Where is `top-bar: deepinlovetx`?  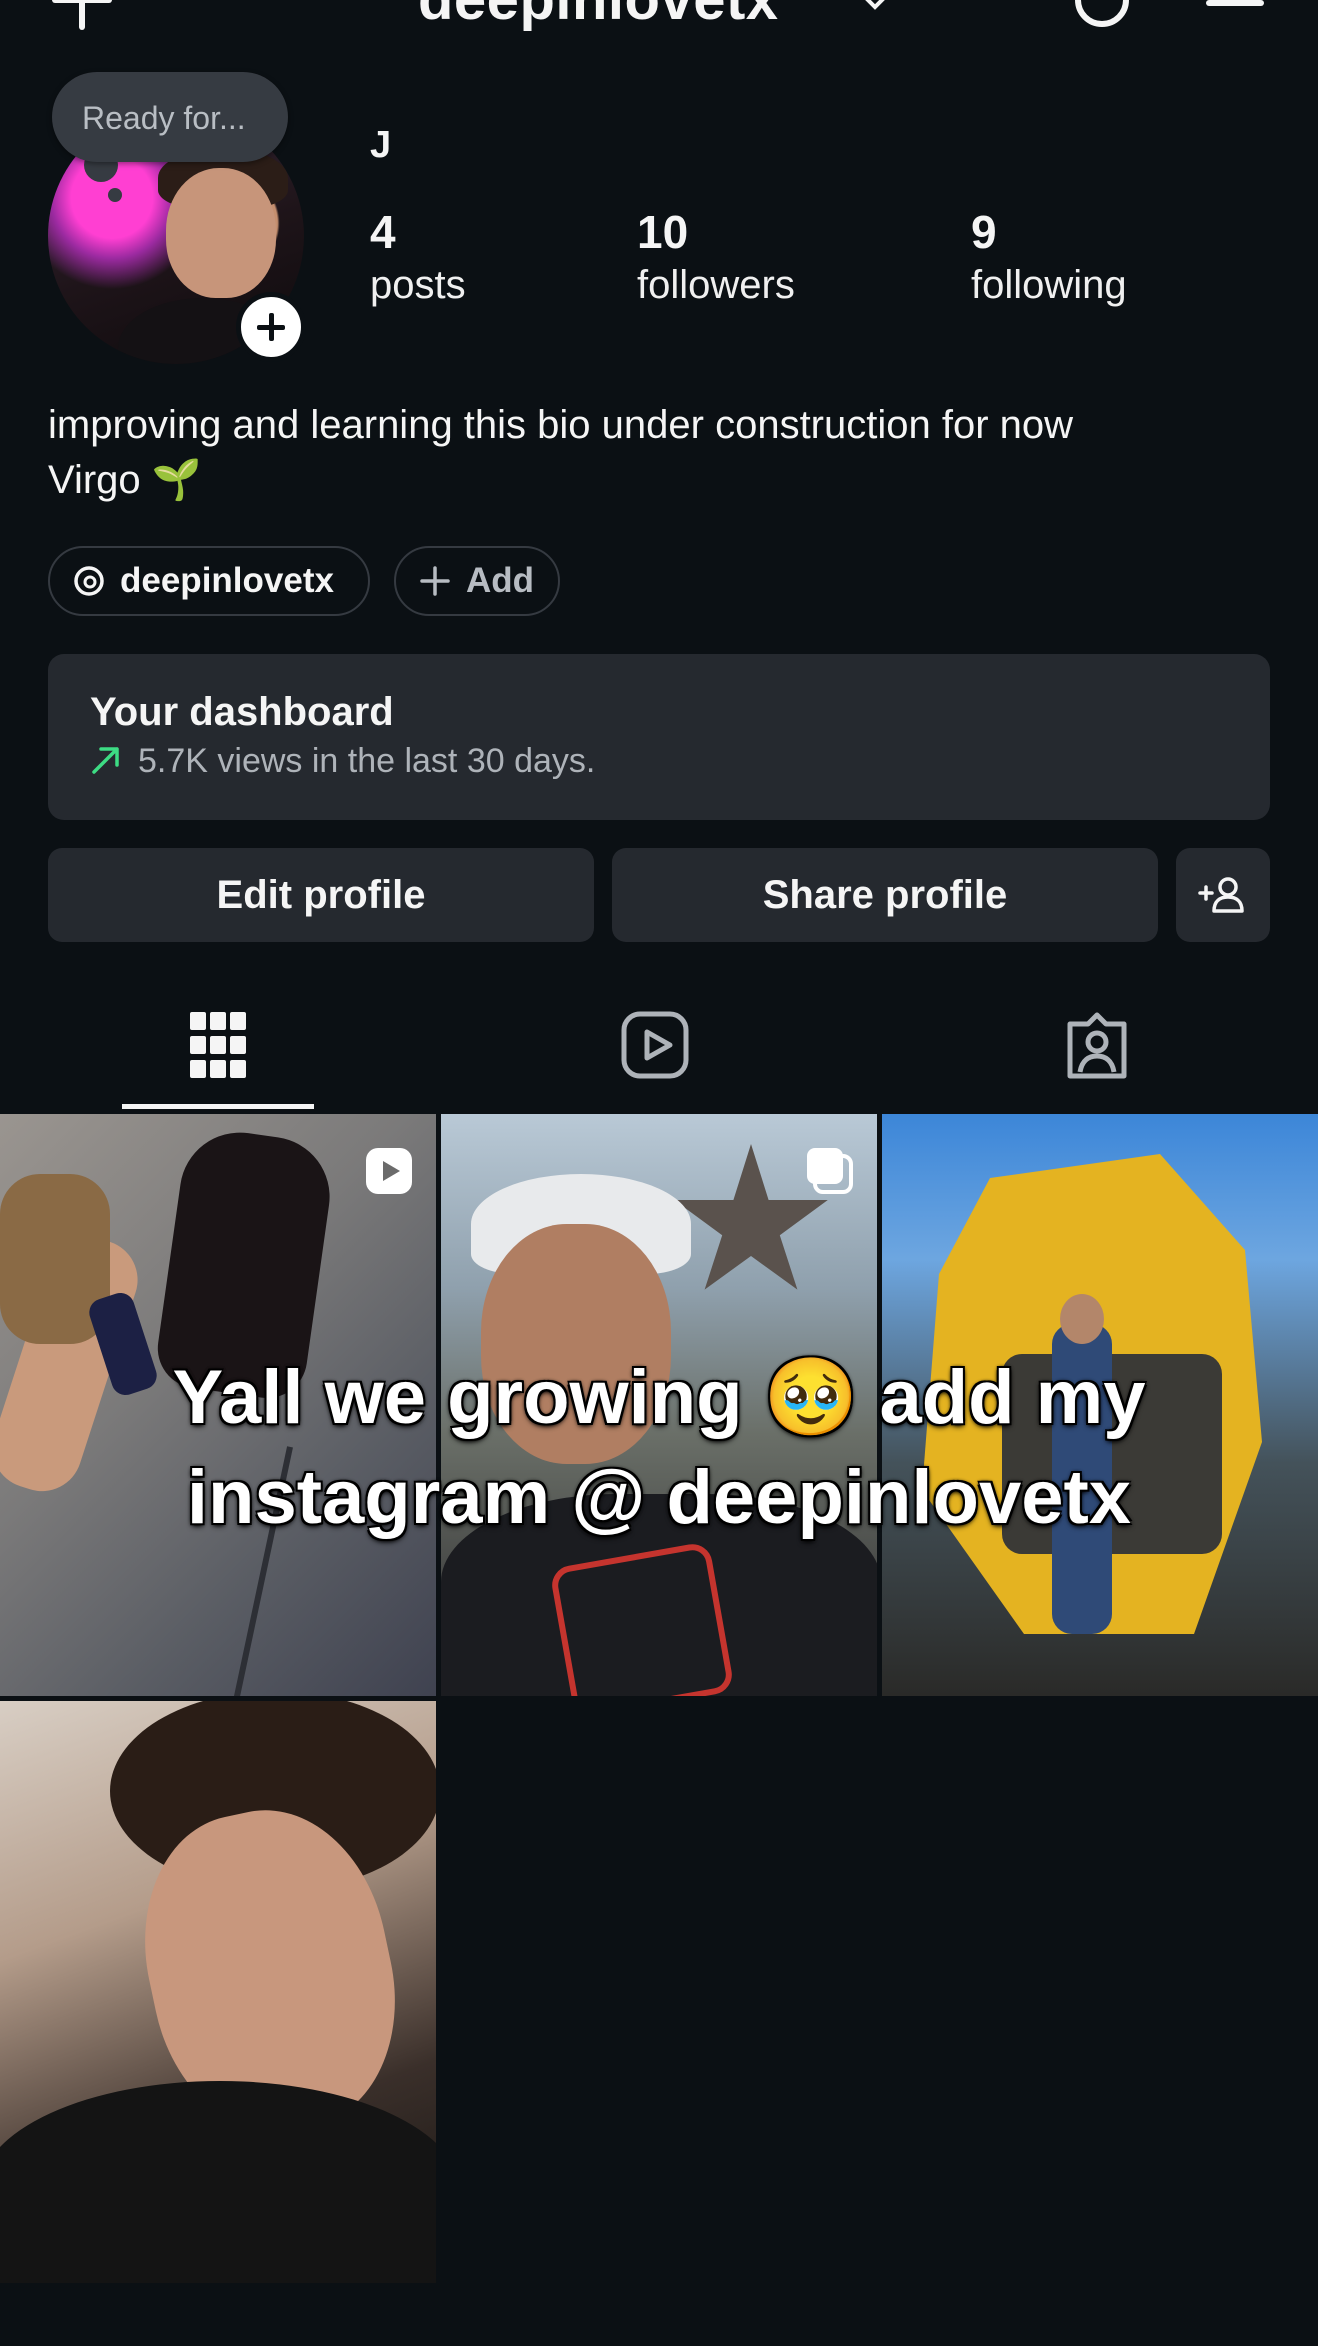
top-bar: deepinlovetx is located at coordinates (659, 20).